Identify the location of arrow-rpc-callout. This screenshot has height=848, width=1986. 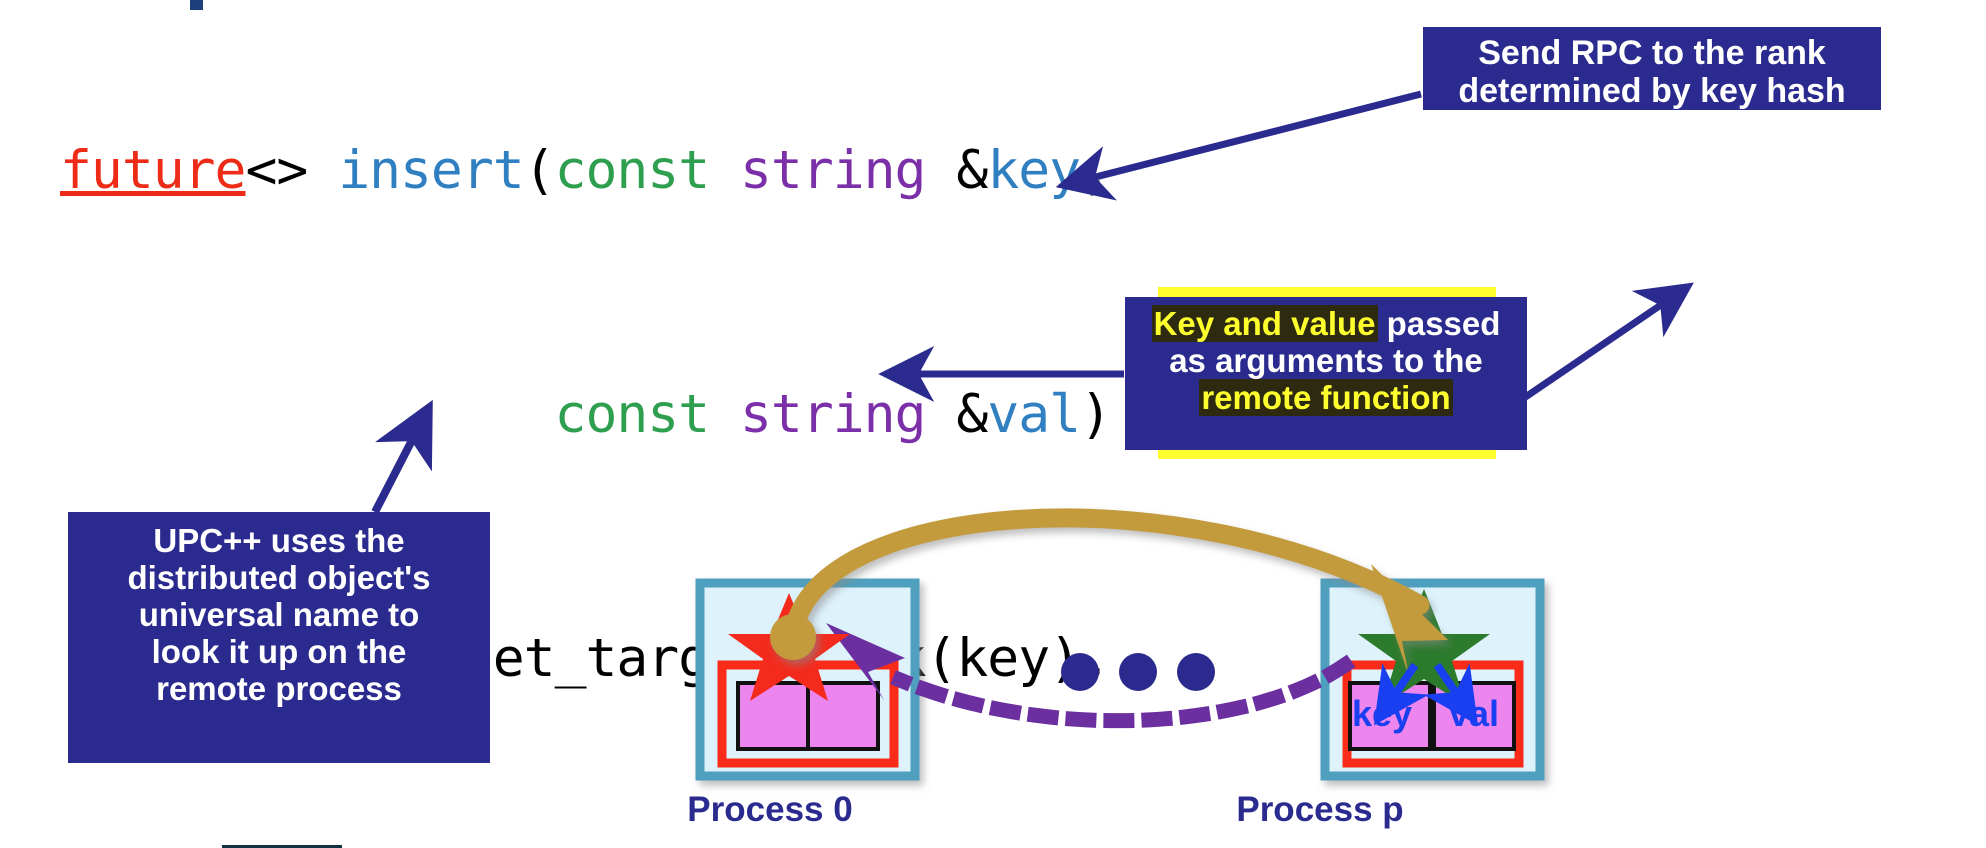
(1238, 145).